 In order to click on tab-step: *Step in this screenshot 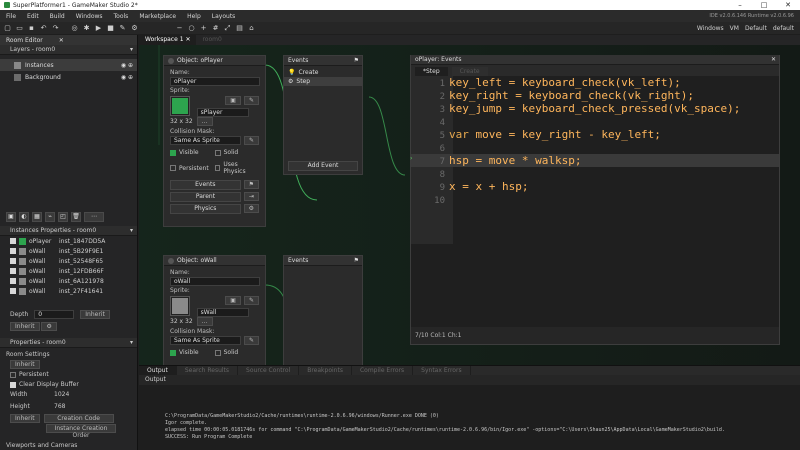, I will do `click(431, 71)`.